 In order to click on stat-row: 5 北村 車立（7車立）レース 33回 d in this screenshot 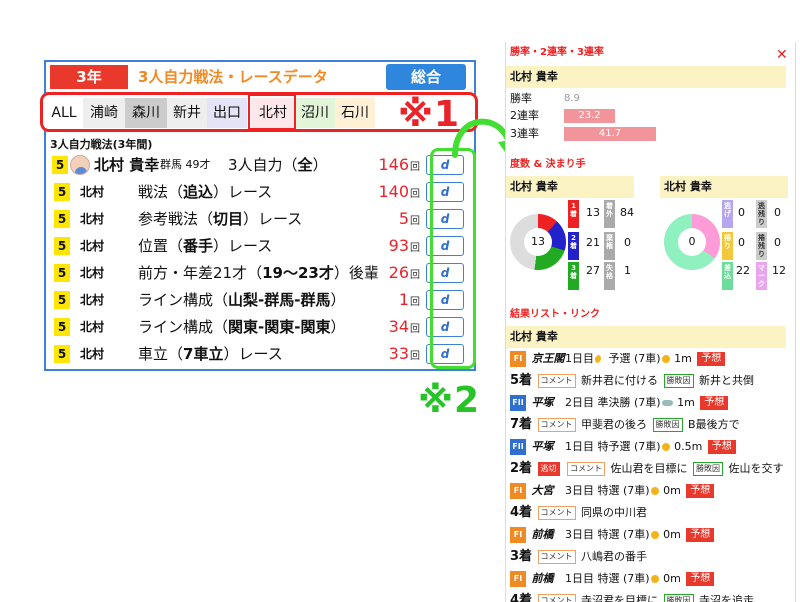, I will do `click(260, 354)`.